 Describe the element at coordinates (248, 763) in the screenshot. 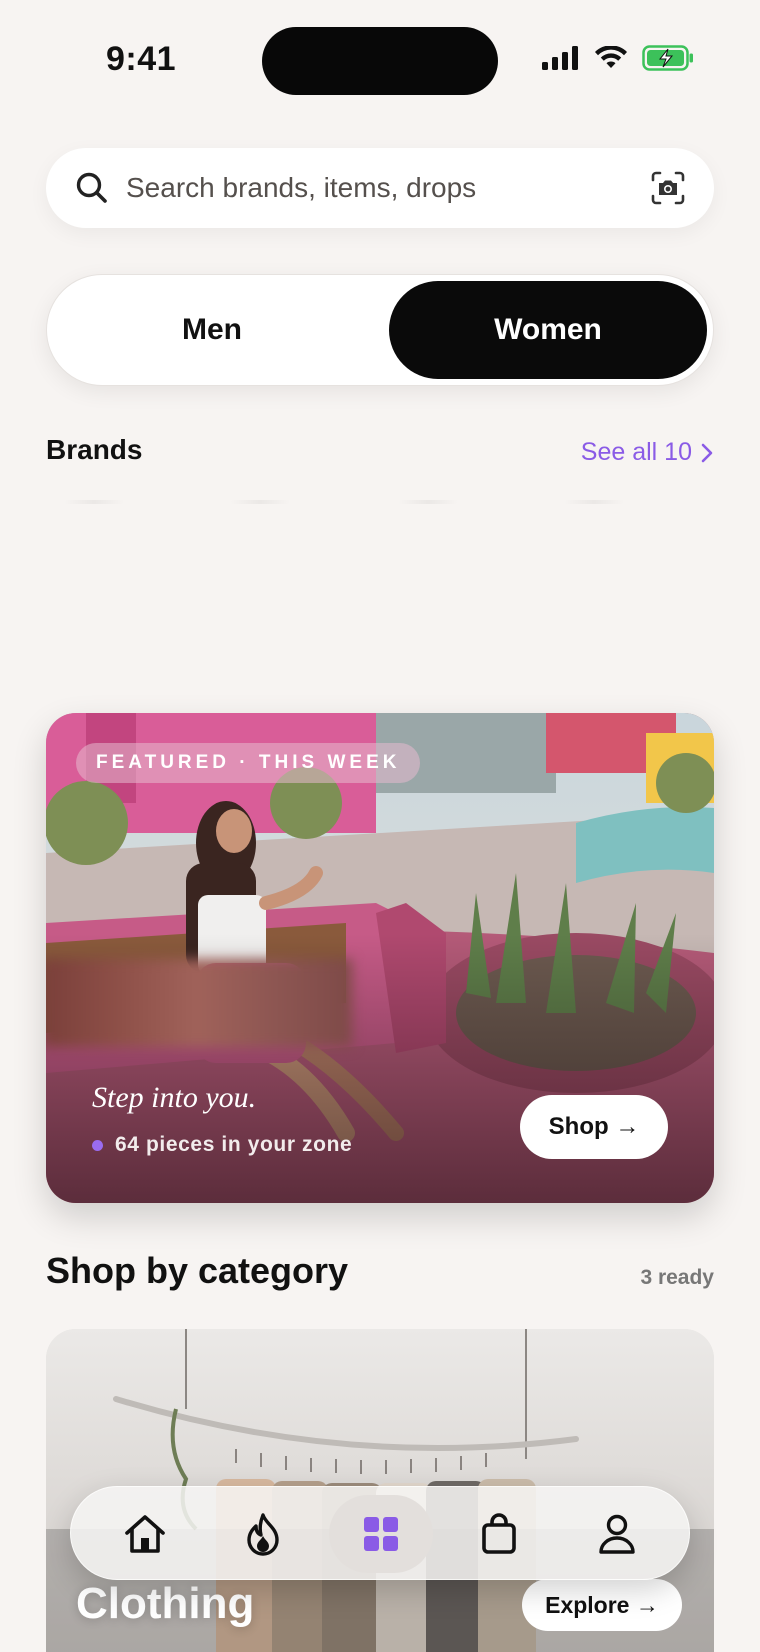

I see `featured-badge: FEATURED · THIS WEEK` at that location.